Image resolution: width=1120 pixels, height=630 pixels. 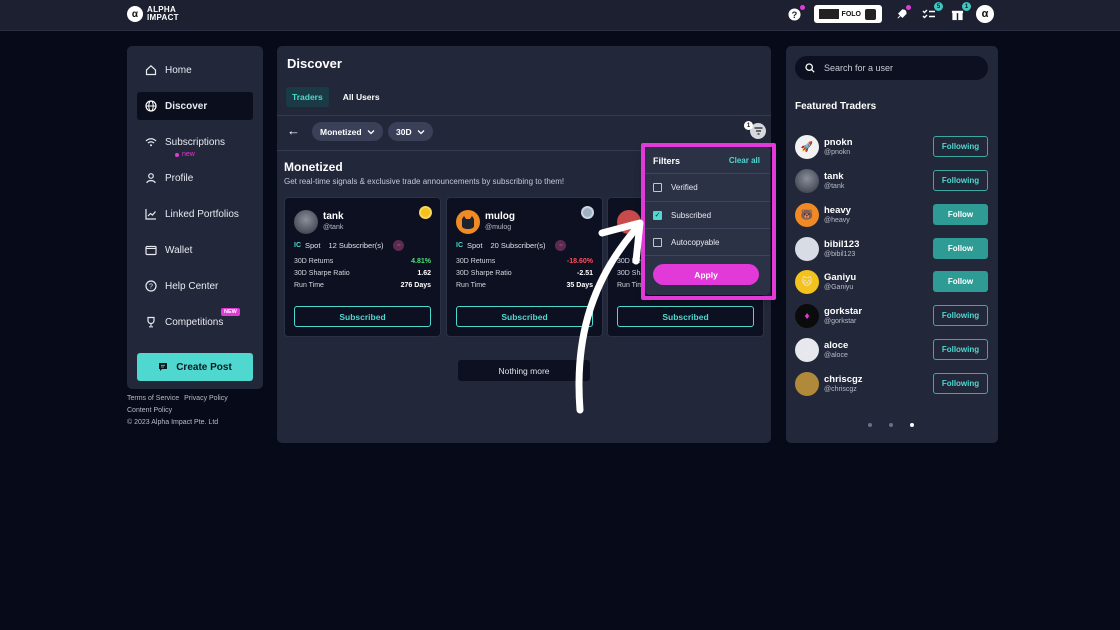 What do you see at coordinates (151, 178) in the screenshot?
I see `user-icon` at bounding box center [151, 178].